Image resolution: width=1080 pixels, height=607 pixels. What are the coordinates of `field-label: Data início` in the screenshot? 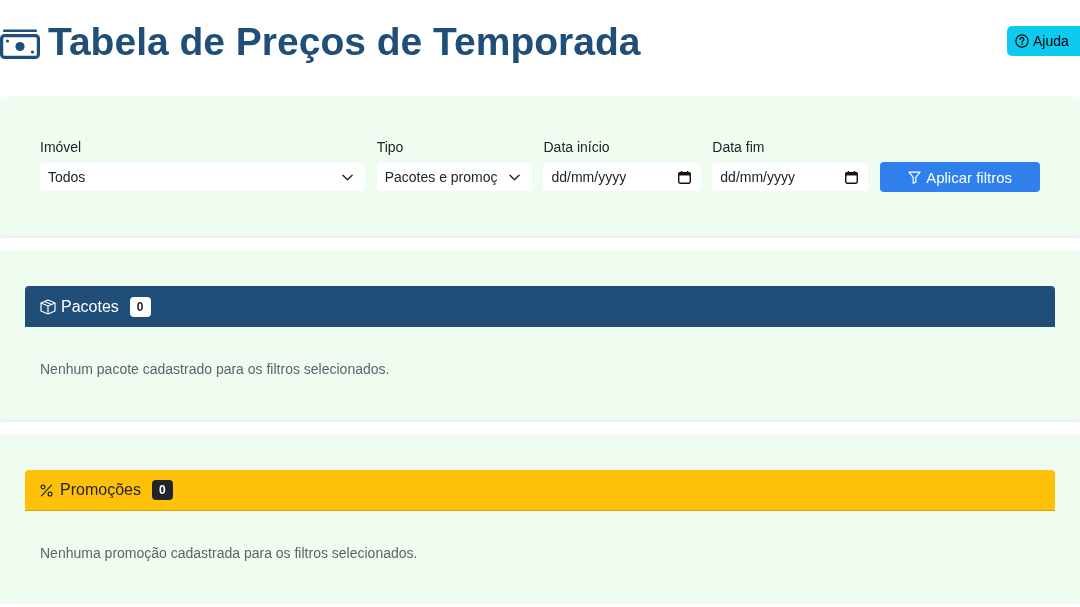 It's located at (577, 147).